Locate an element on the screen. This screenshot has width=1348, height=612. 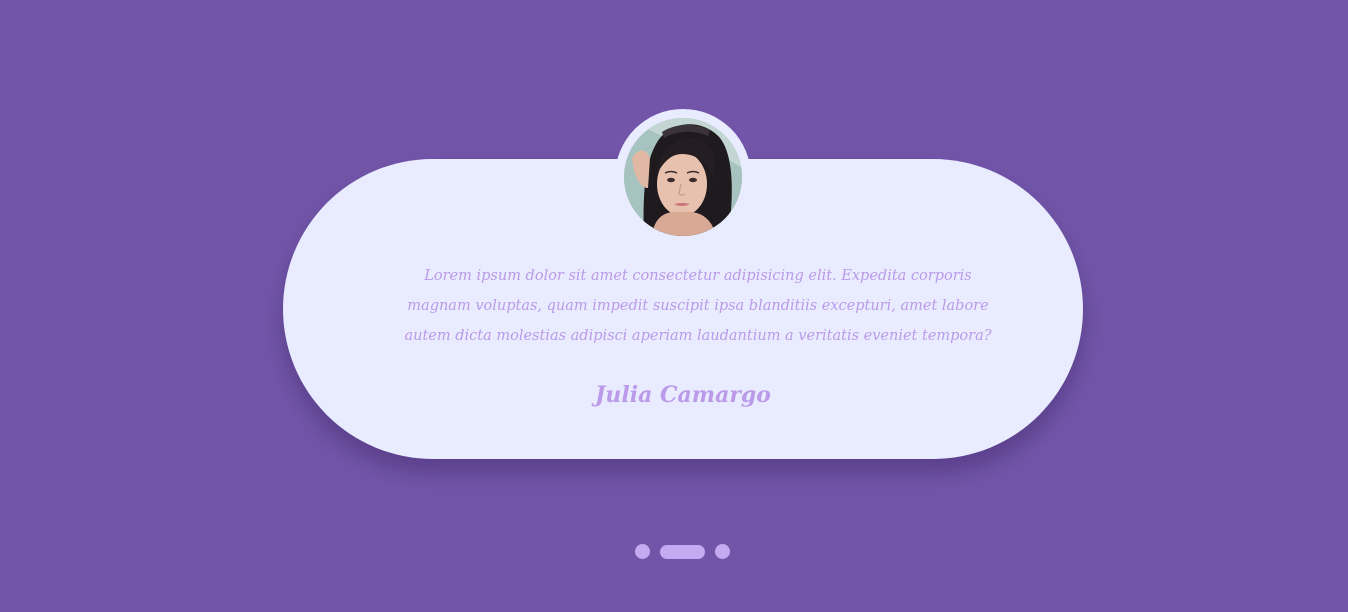
carousel-pagination is located at coordinates (682, 551).